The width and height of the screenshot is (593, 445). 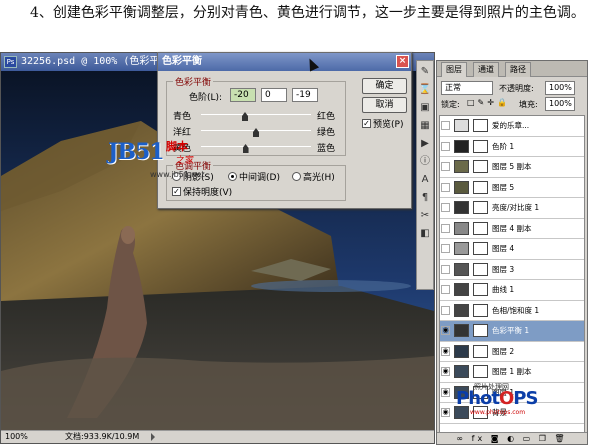 What do you see at coordinates (274, 95) in the screenshot?
I see `level-magenta-green-input: 0` at bounding box center [274, 95].